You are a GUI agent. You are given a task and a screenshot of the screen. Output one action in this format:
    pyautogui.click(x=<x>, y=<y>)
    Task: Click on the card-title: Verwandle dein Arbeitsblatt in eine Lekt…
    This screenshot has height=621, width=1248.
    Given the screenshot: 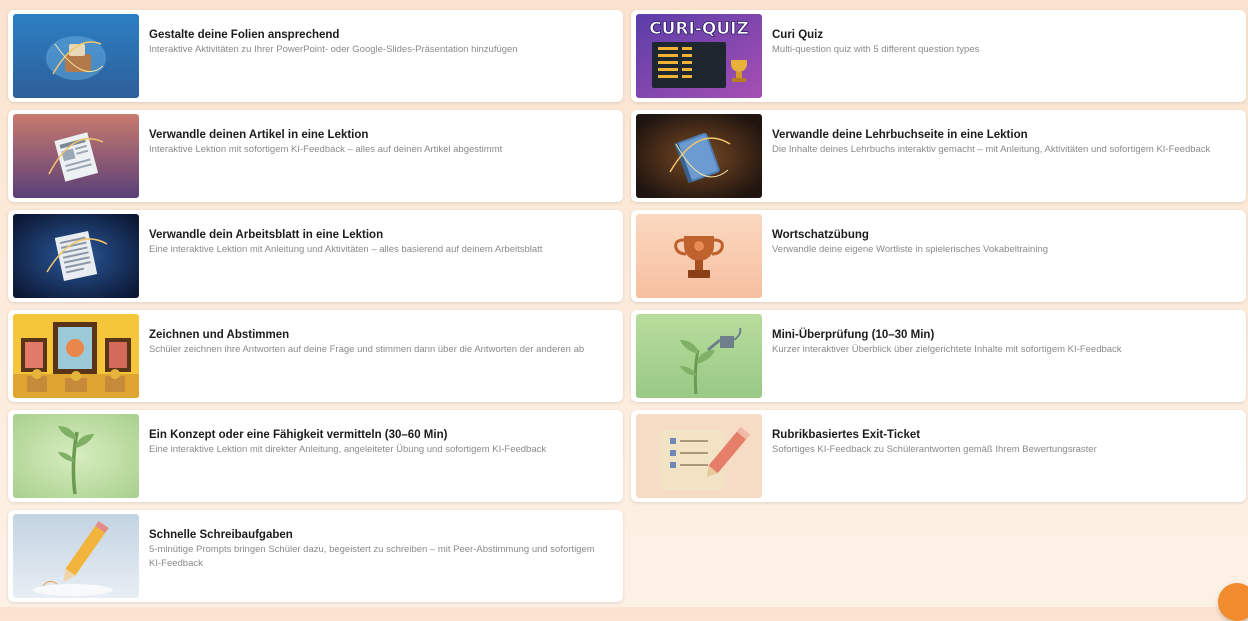 What is the action you would take?
    pyautogui.click(x=266, y=235)
    